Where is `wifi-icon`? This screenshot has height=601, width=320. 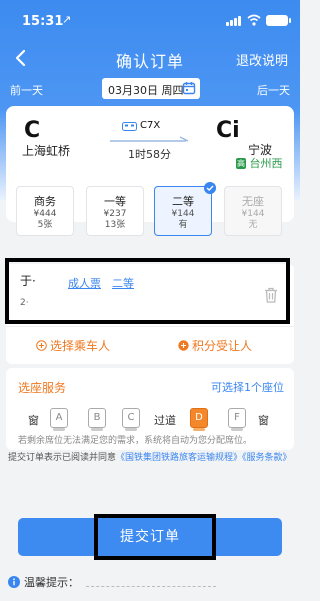
wifi-icon is located at coordinates (254, 20).